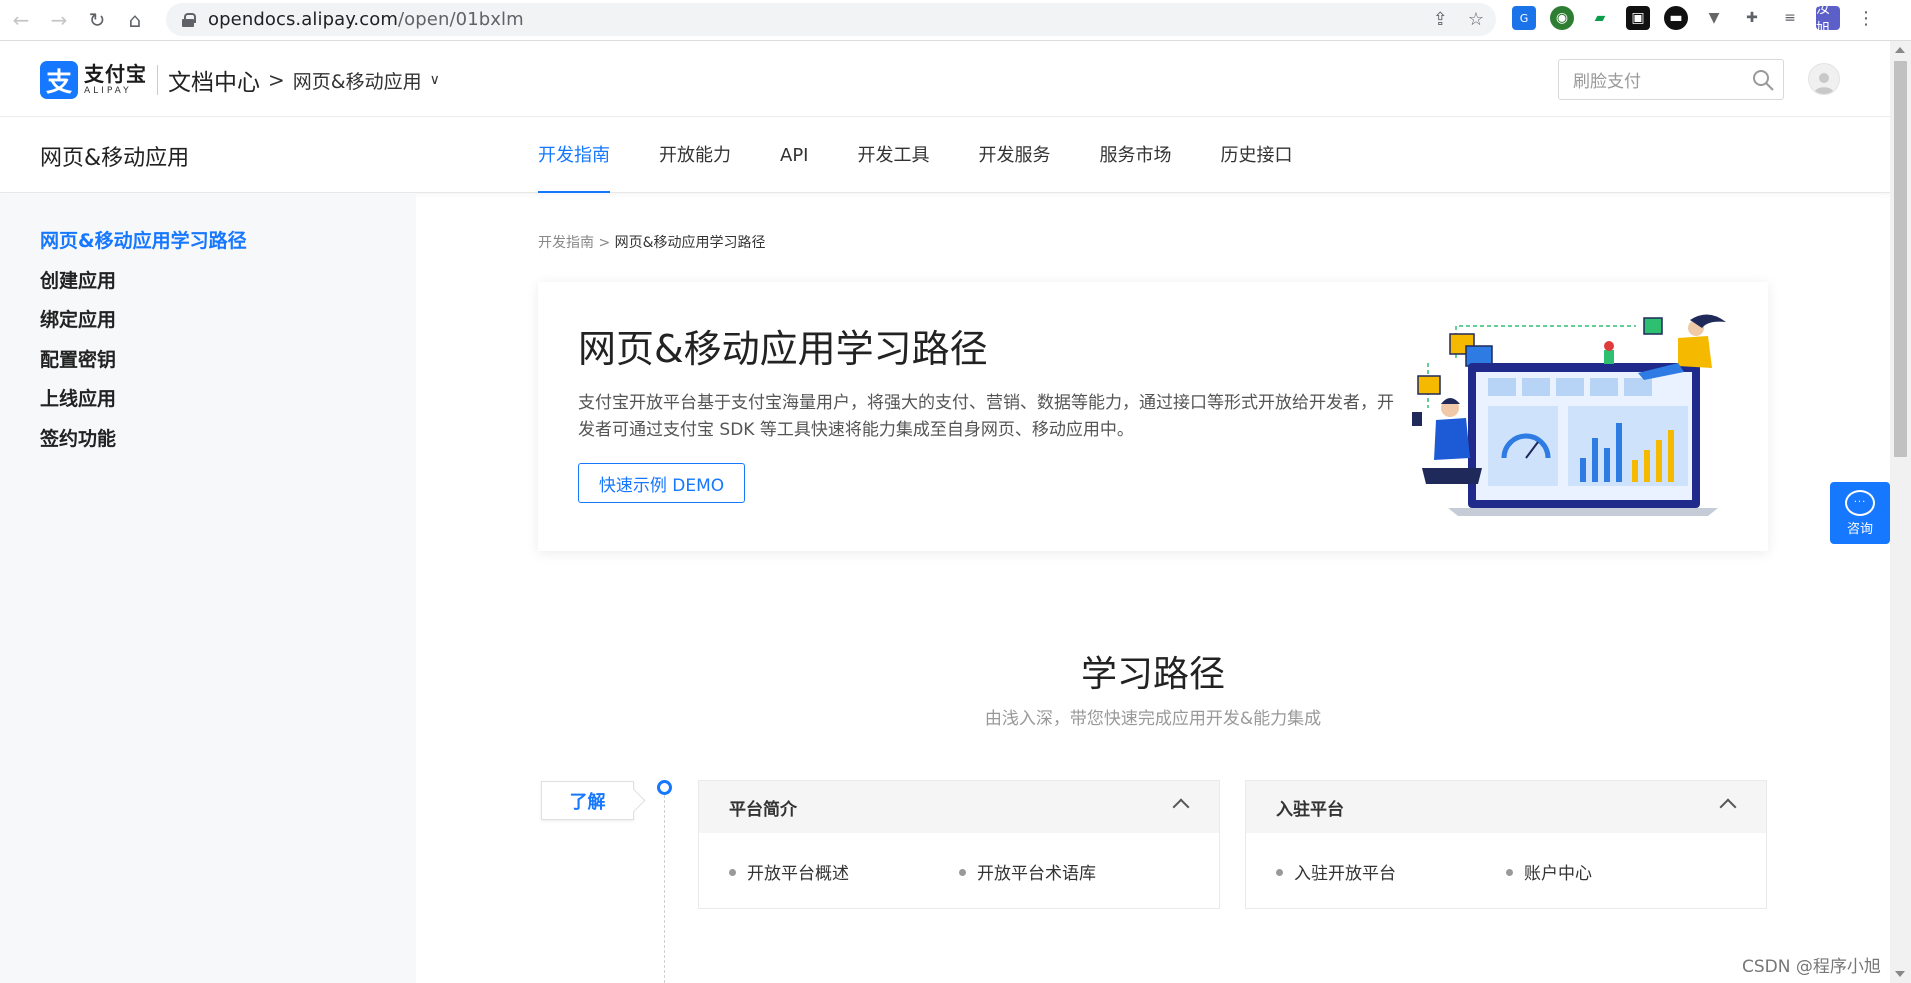 The height and width of the screenshot is (983, 1911). Describe the element at coordinates (135, 20) in the screenshot. I see `home-icon: ⌂` at that location.